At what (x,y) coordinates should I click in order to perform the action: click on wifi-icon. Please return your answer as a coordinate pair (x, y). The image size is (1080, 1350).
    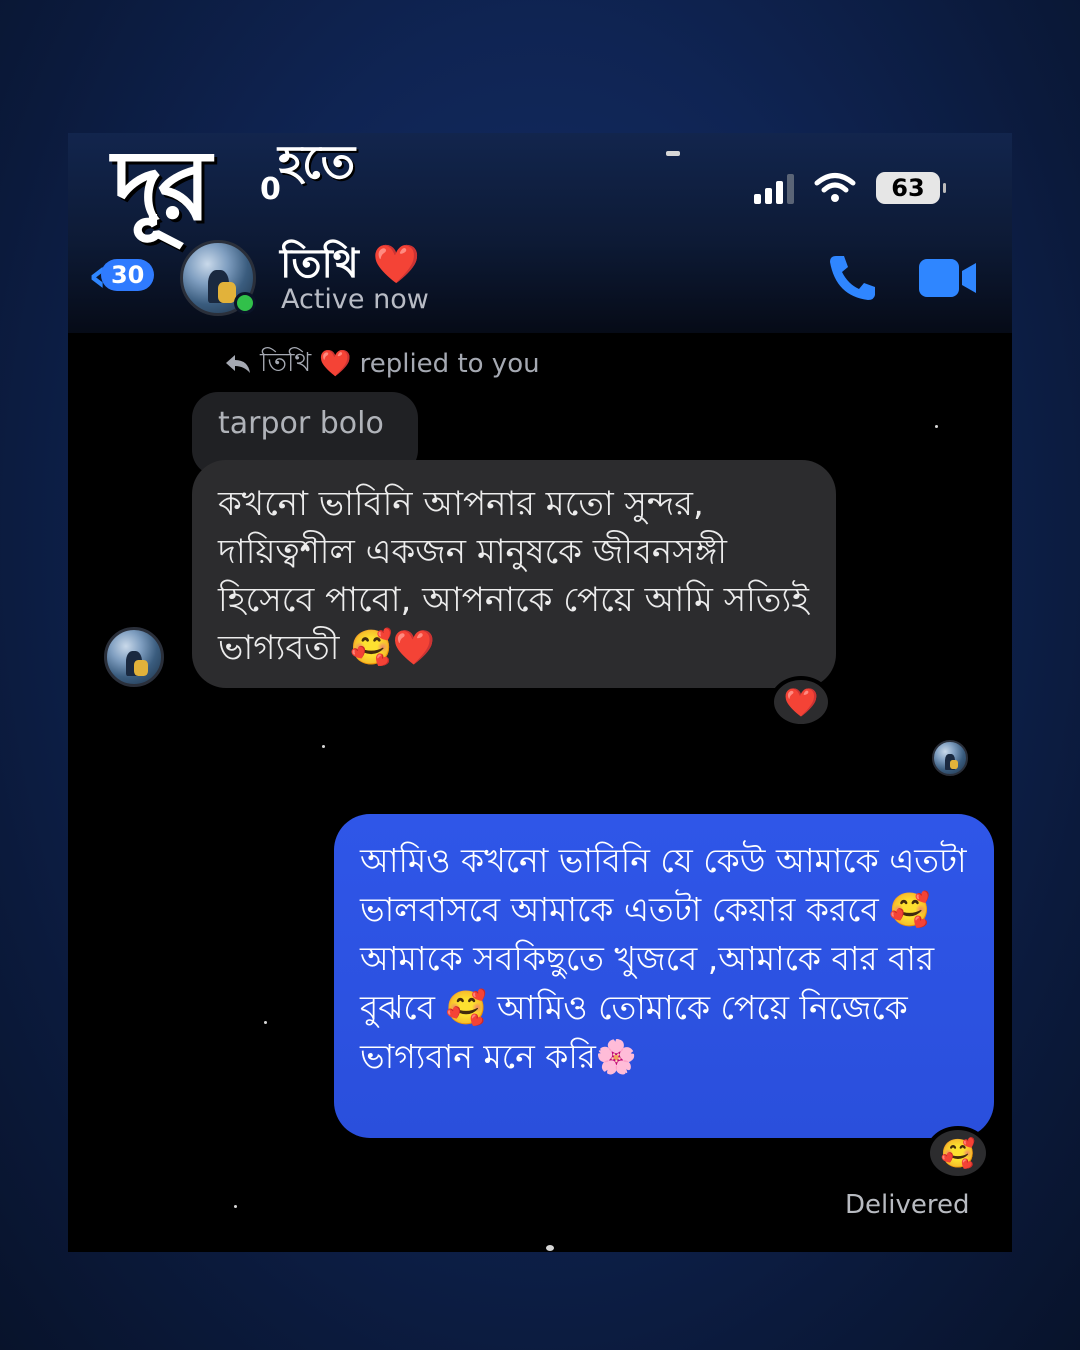
    Looking at the image, I should click on (835, 187).